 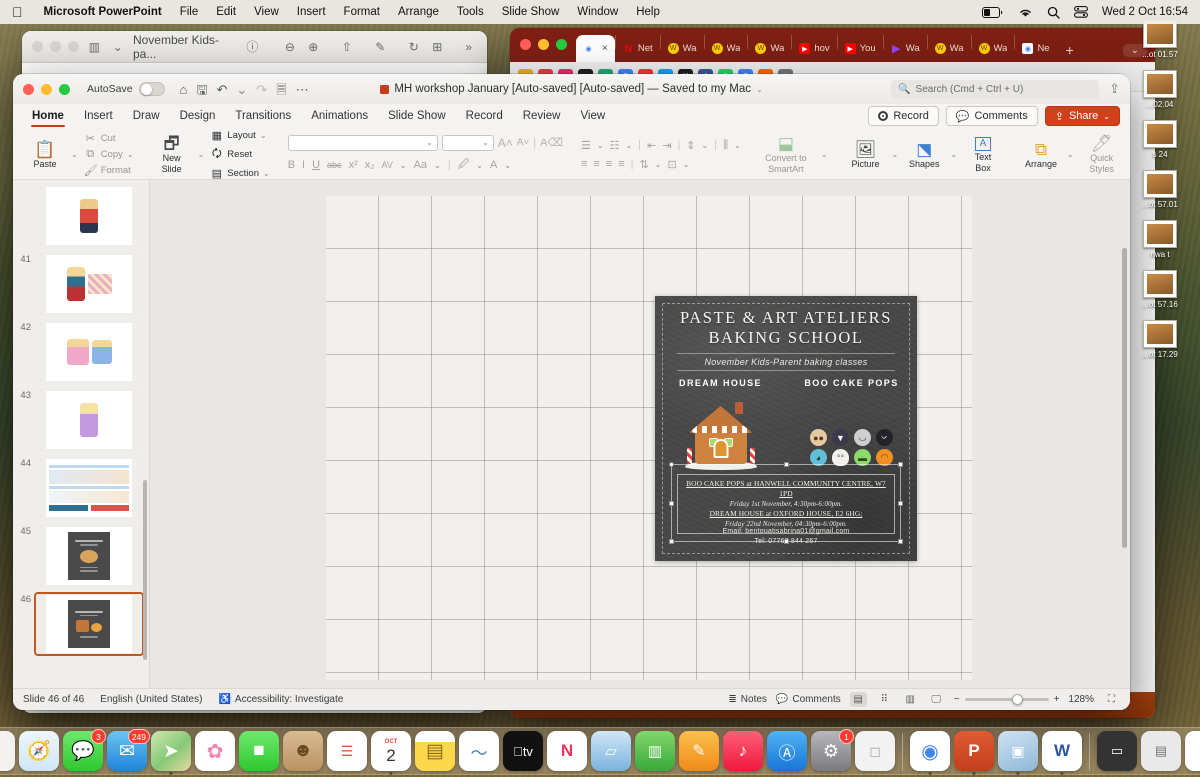 What do you see at coordinates (974, 753) in the screenshot?
I see `powerpoint-icon: P` at bounding box center [974, 753].